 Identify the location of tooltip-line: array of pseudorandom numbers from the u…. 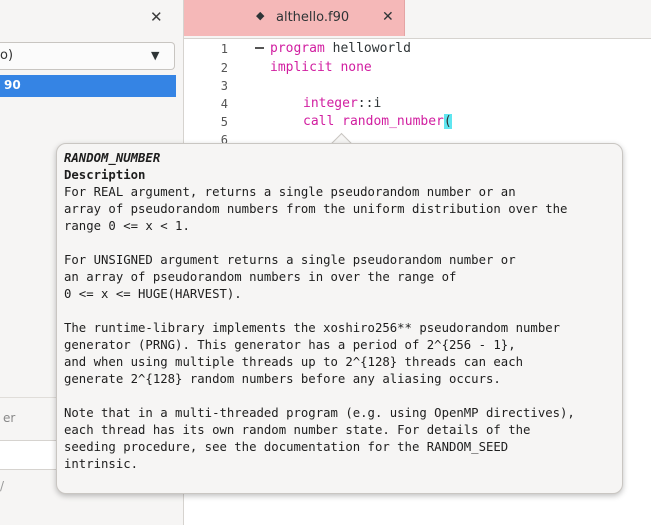
(316, 209).